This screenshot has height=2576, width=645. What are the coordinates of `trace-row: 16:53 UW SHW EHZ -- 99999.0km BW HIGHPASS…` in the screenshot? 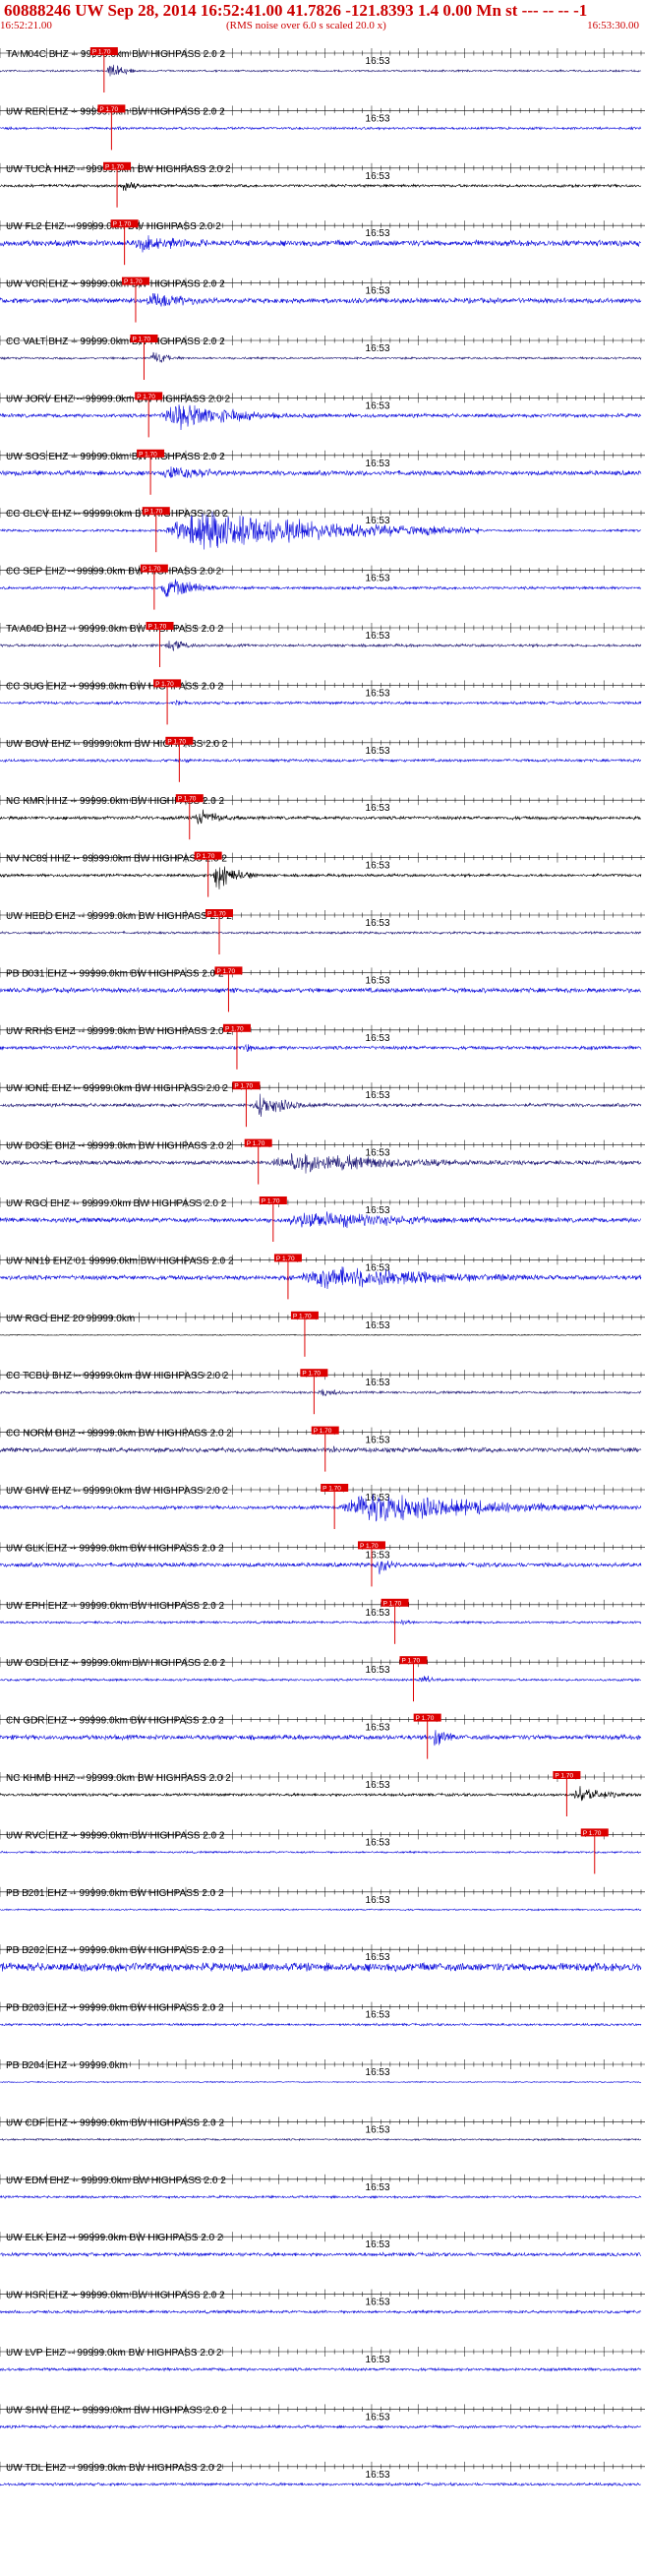 It's located at (322, 2417).